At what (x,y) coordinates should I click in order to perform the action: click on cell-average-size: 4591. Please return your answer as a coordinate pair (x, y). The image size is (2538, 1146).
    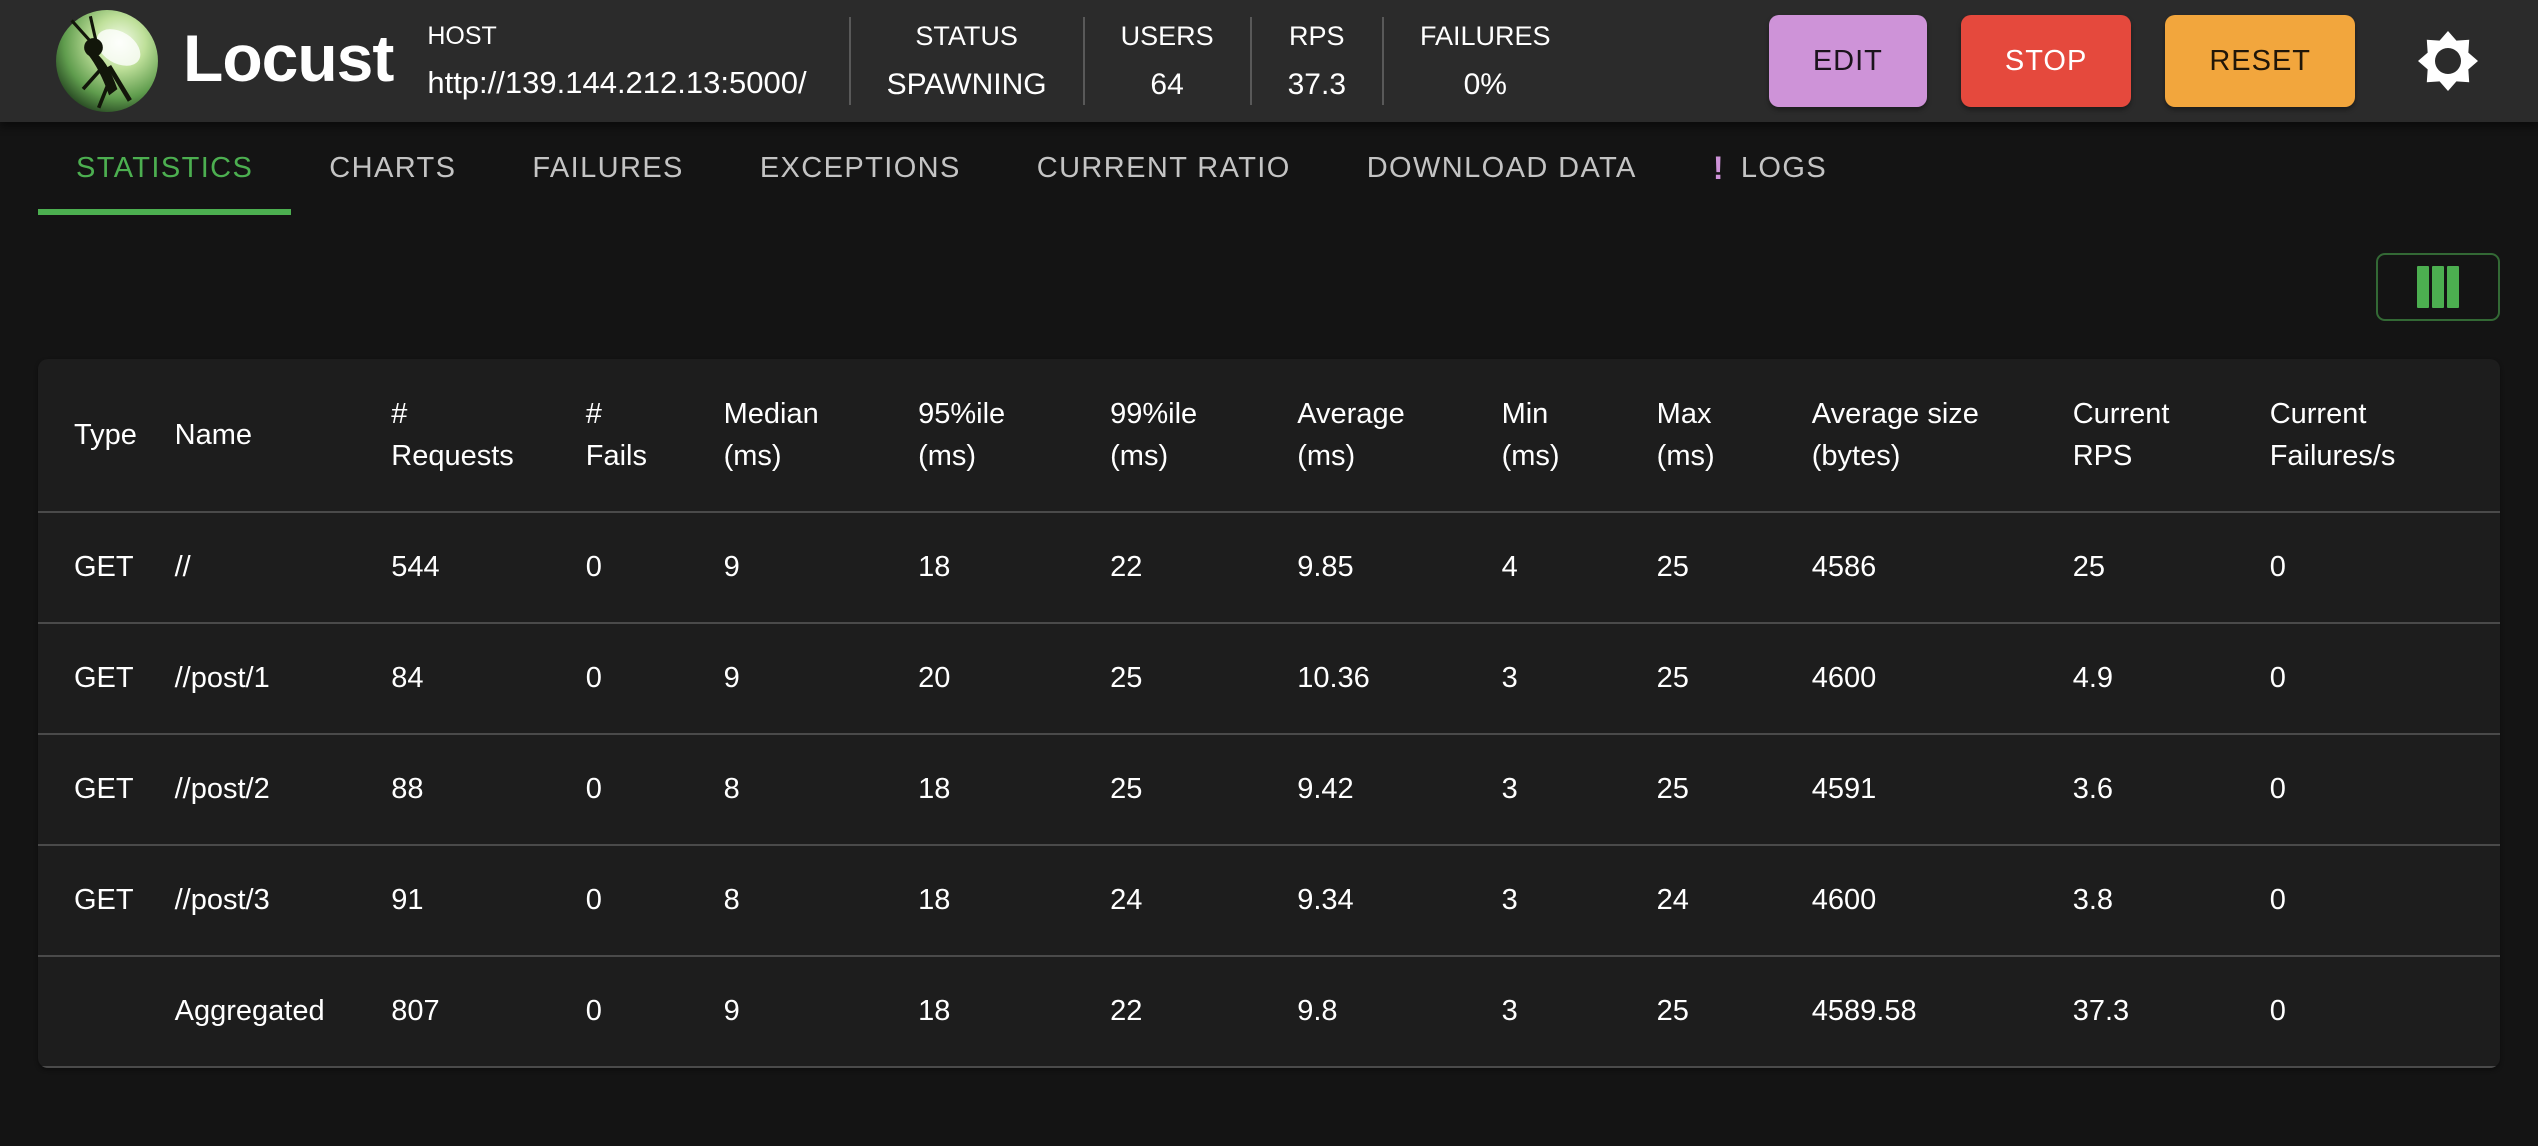
    Looking at the image, I should click on (1926, 790).